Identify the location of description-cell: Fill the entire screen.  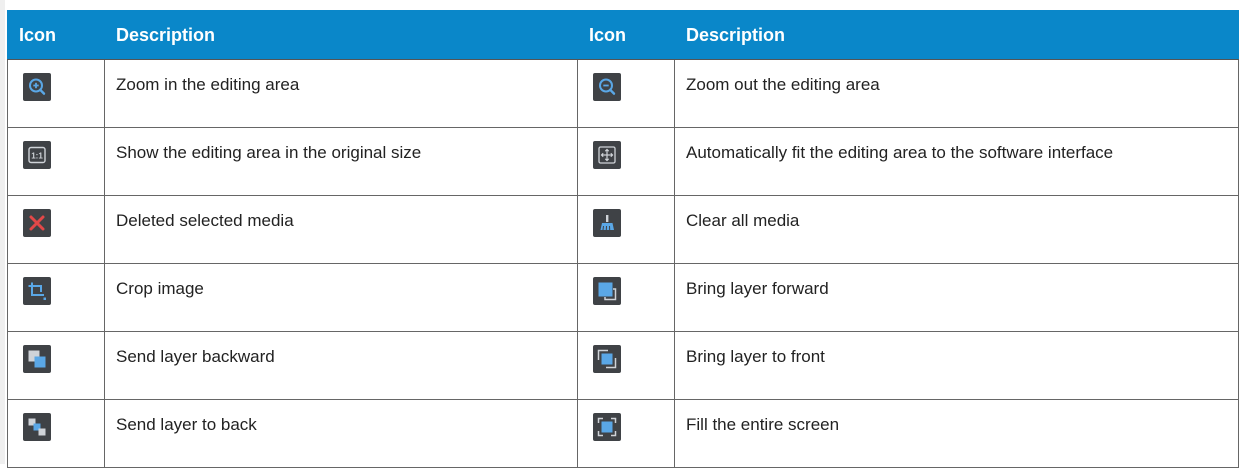
(957, 434).